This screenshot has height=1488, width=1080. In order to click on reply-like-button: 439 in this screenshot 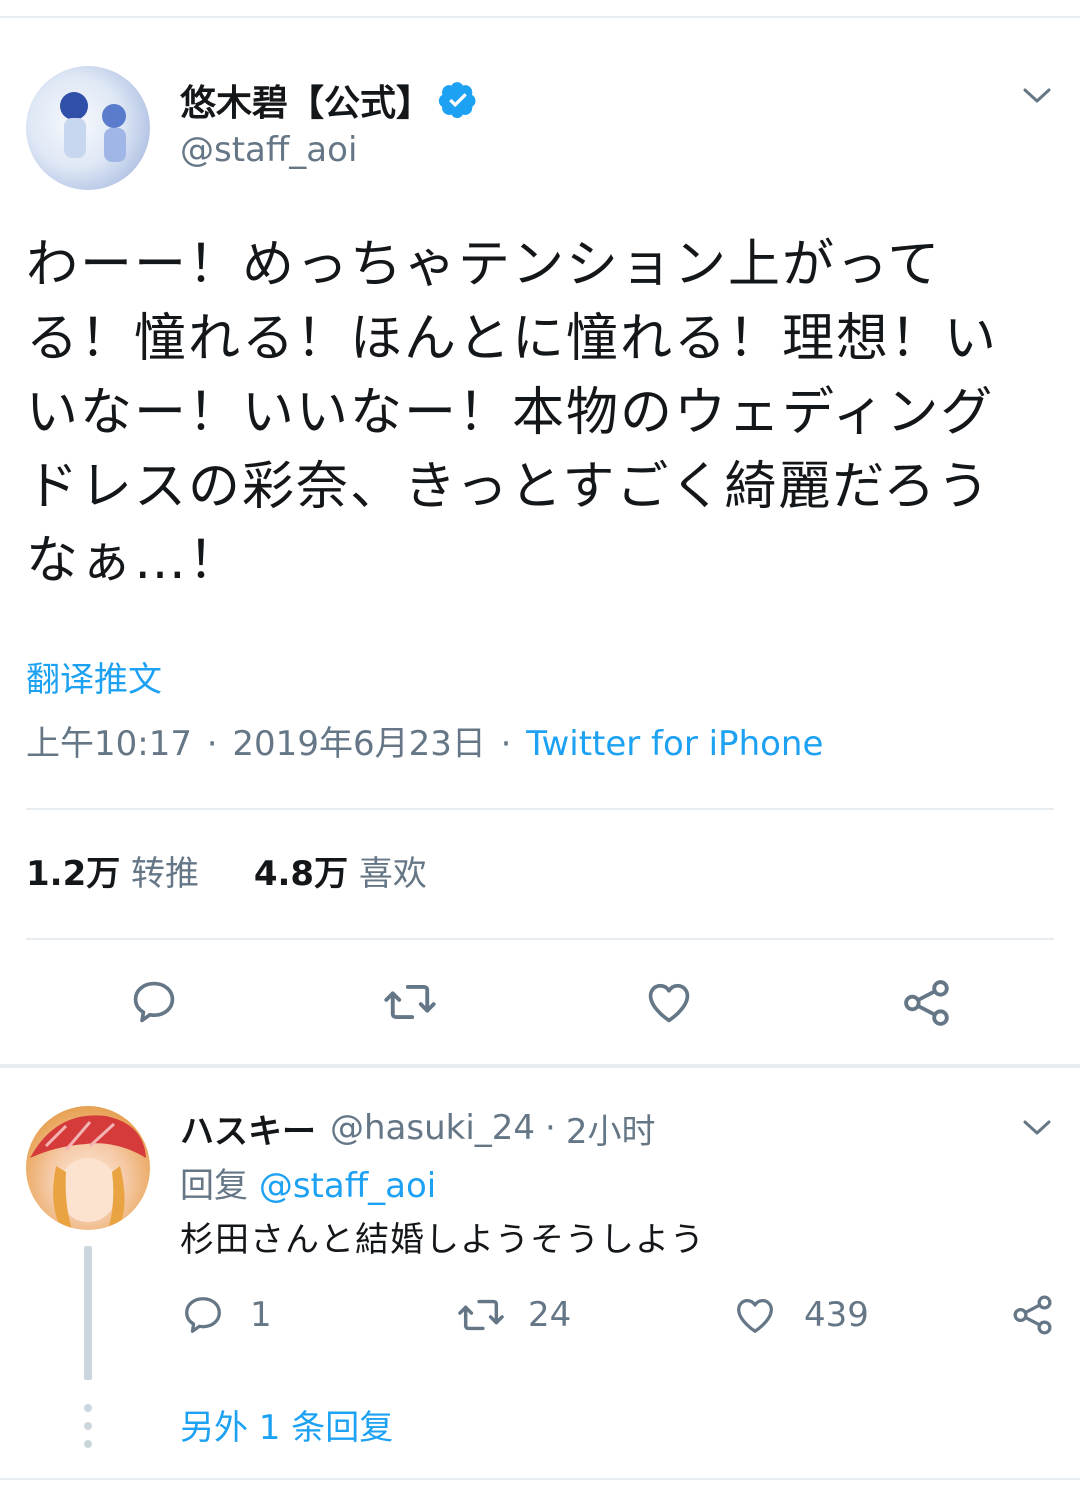, I will do `click(800, 1315)`.